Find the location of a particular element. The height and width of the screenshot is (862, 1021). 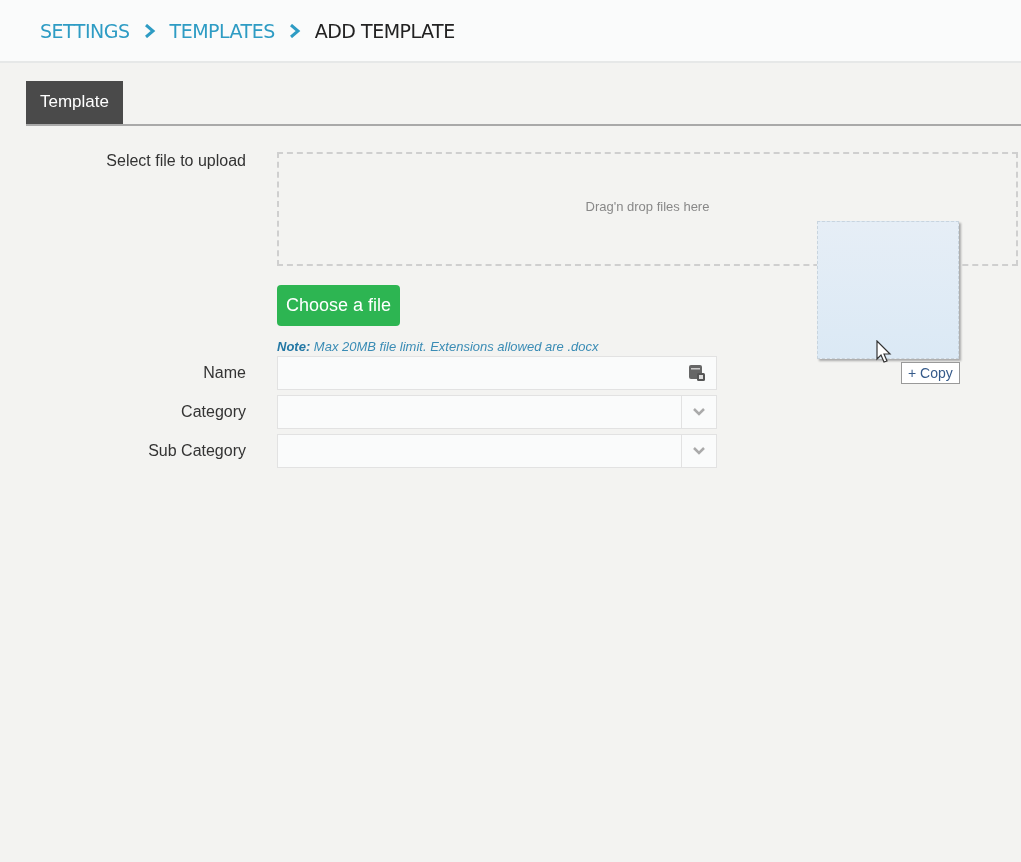

copy-label: + Copy is located at coordinates (930, 373).